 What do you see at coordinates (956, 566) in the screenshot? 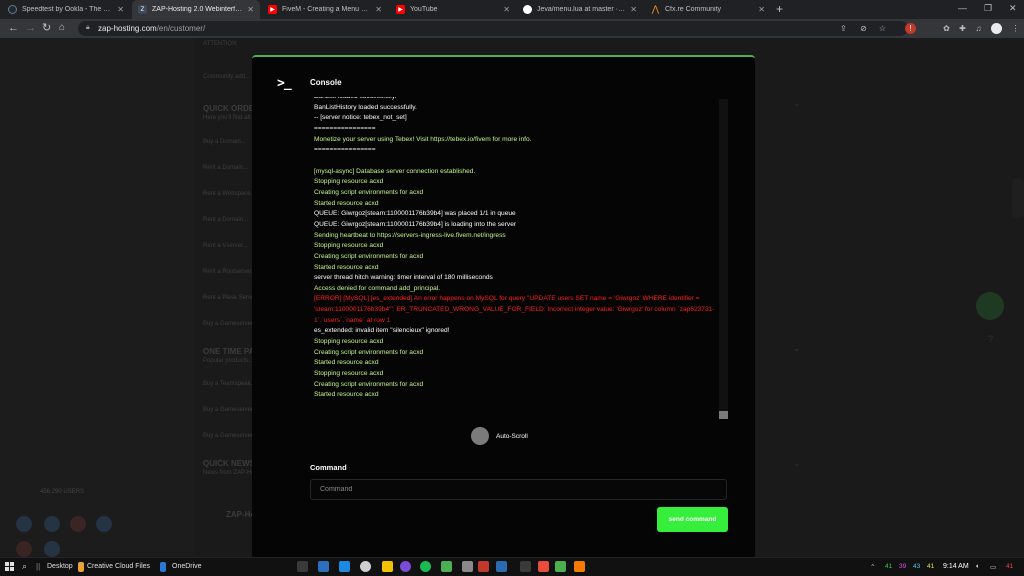
I see `clock: 9:14 AM` at bounding box center [956, 566].